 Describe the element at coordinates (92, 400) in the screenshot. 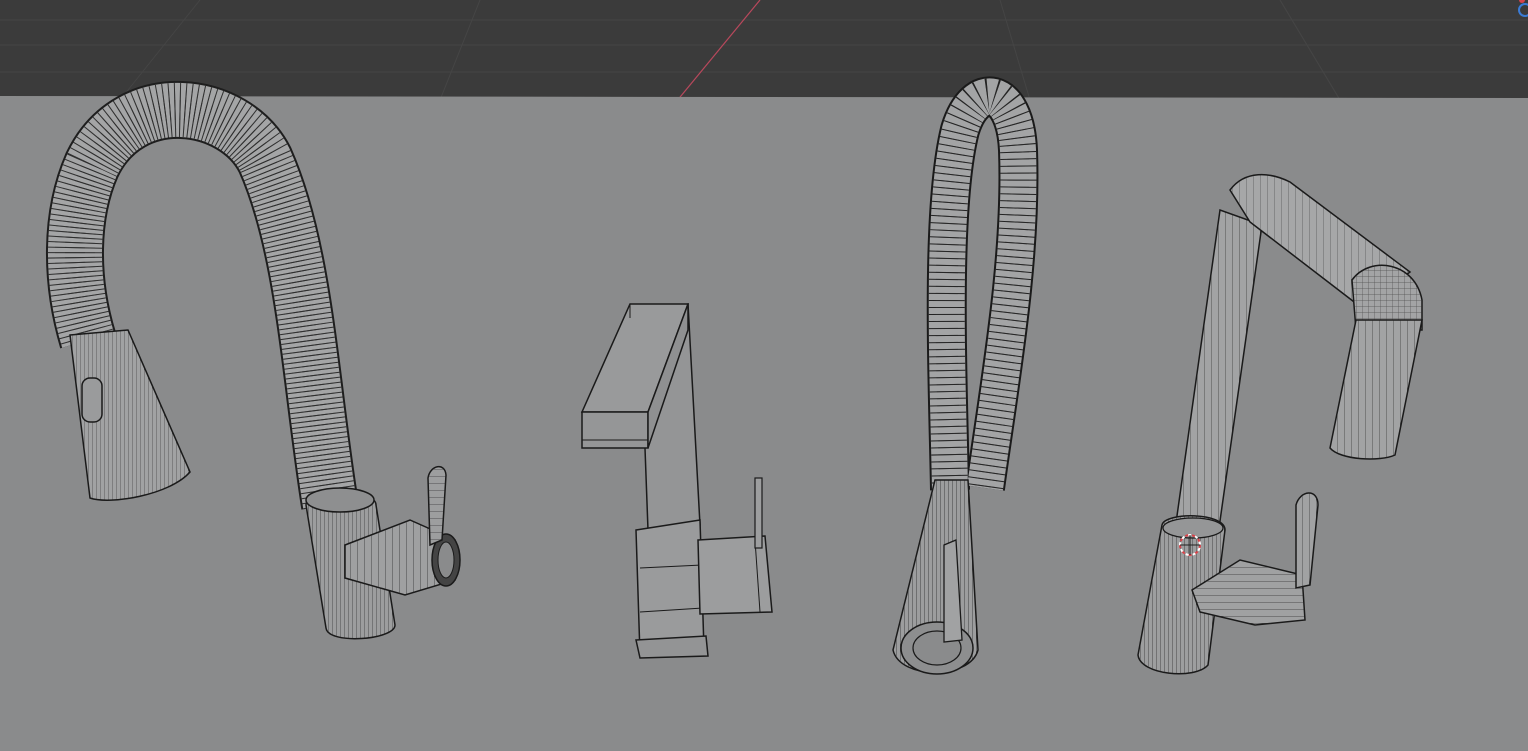

I see `spray-button` at that location.